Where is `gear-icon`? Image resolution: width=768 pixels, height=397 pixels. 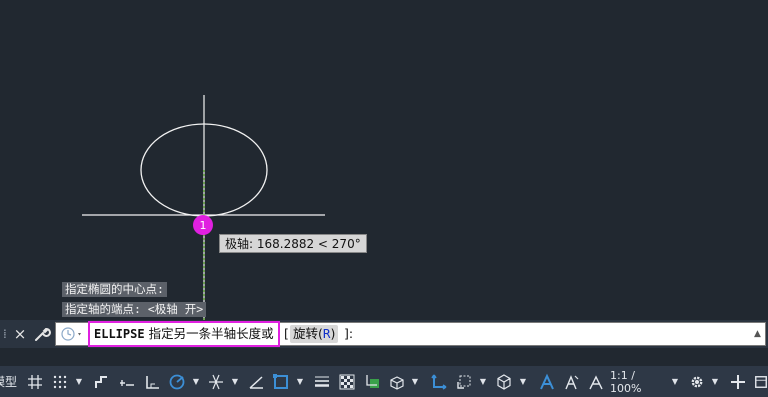
gear-icon is located at coordinates (697, 381).